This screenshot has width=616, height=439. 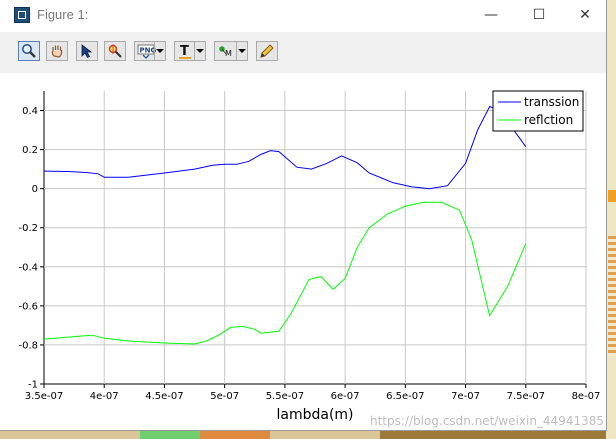 I want to click on y-tick-label: -1, so click(x=33, y=385).